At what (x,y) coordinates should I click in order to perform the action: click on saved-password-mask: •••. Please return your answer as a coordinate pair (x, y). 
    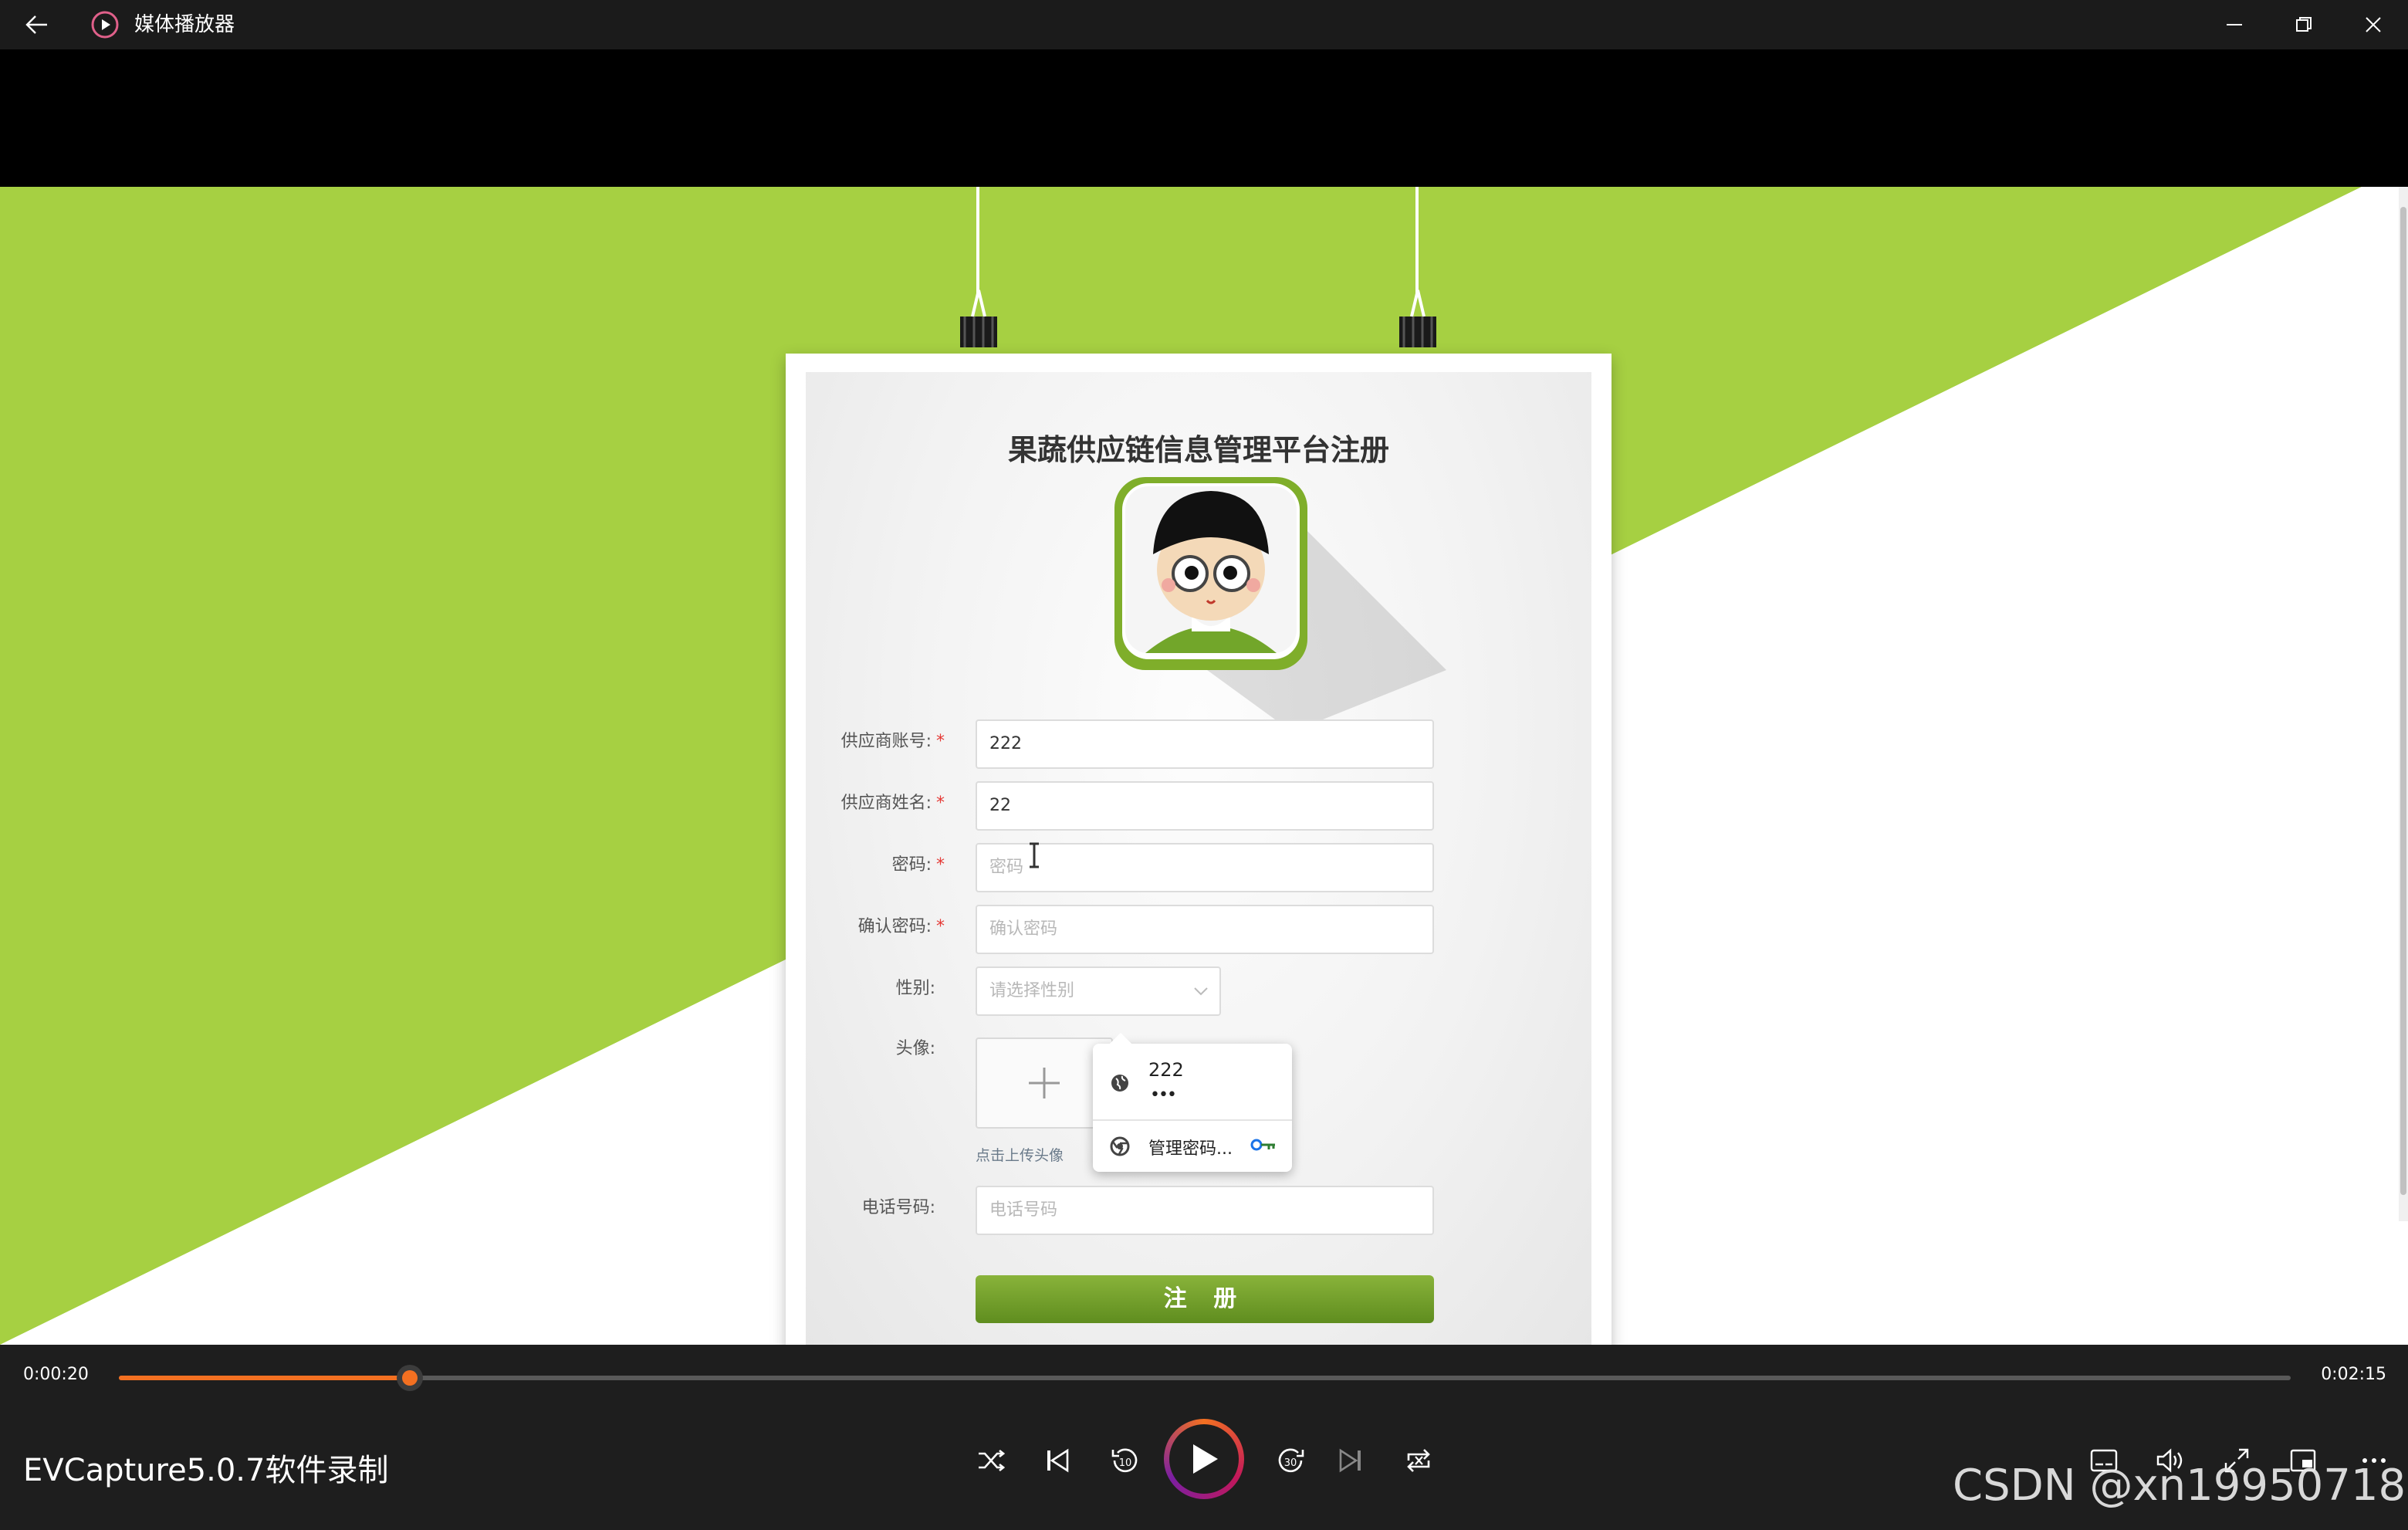
    Looking at the image, I should click on (1164, 1095).